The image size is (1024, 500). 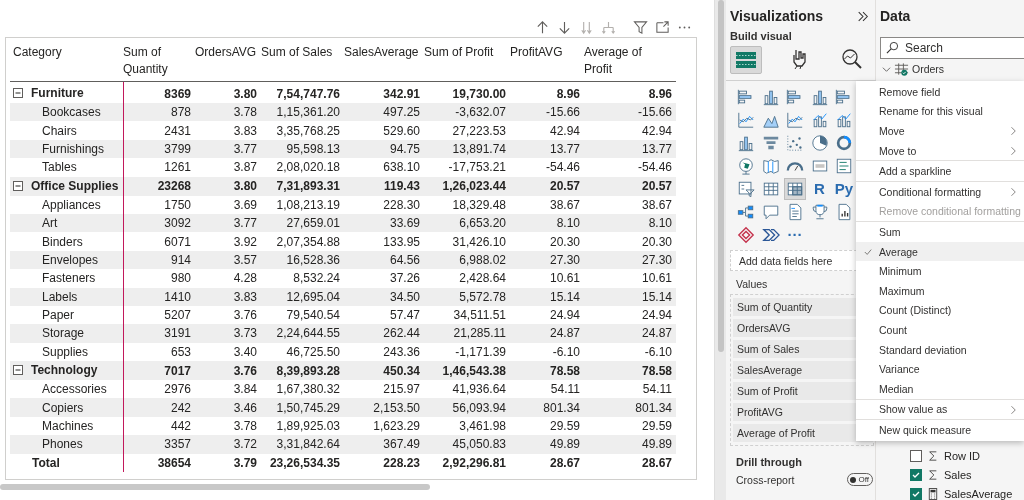 I want to click on menu-item: Show value as, so click(x=940, y=409).